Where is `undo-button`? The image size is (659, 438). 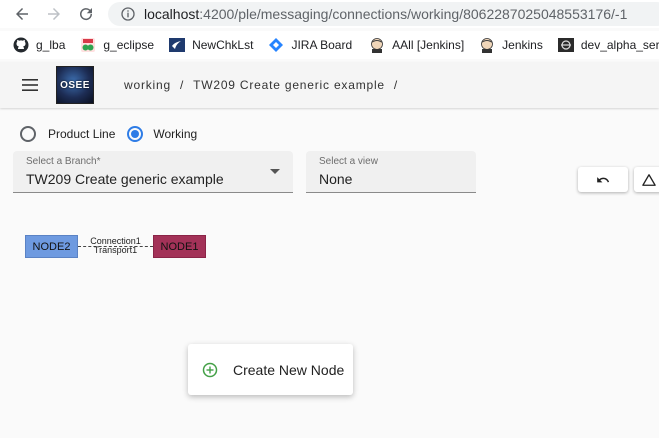 undo-button is located at coordinates (603, 179).